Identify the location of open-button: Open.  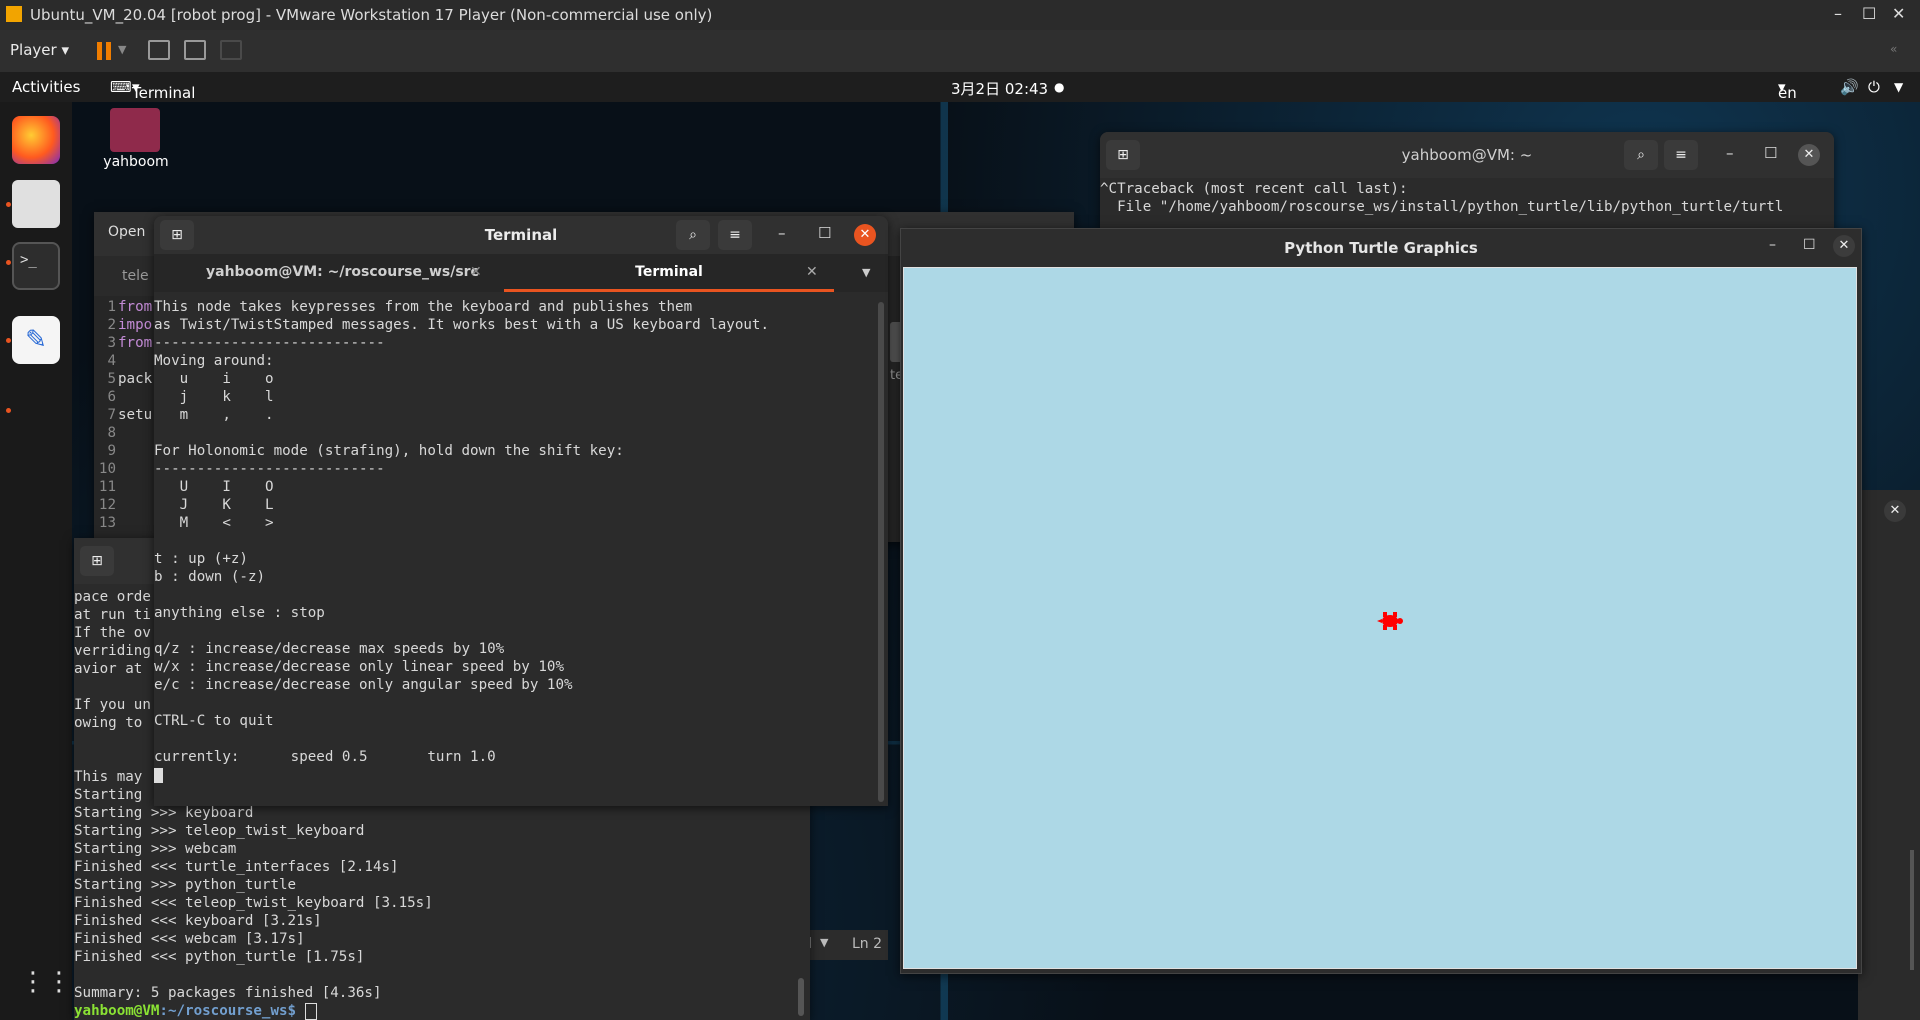
(126, 232).